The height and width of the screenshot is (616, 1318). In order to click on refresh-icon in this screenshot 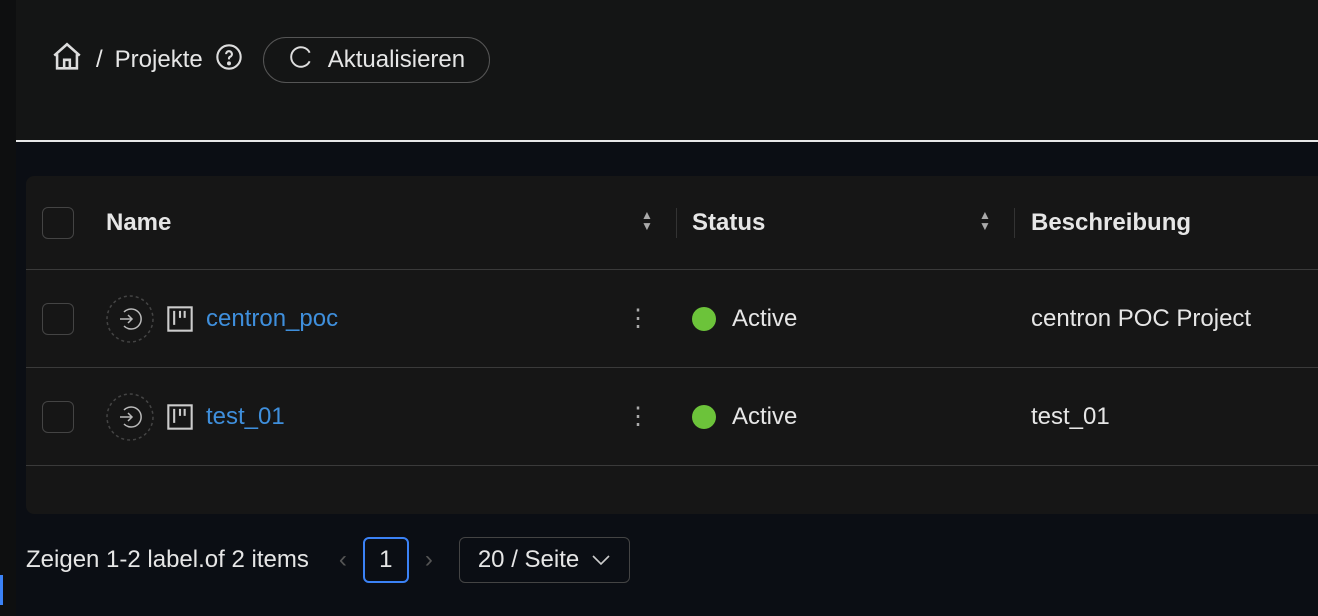, I will do `click(301, 60)`.